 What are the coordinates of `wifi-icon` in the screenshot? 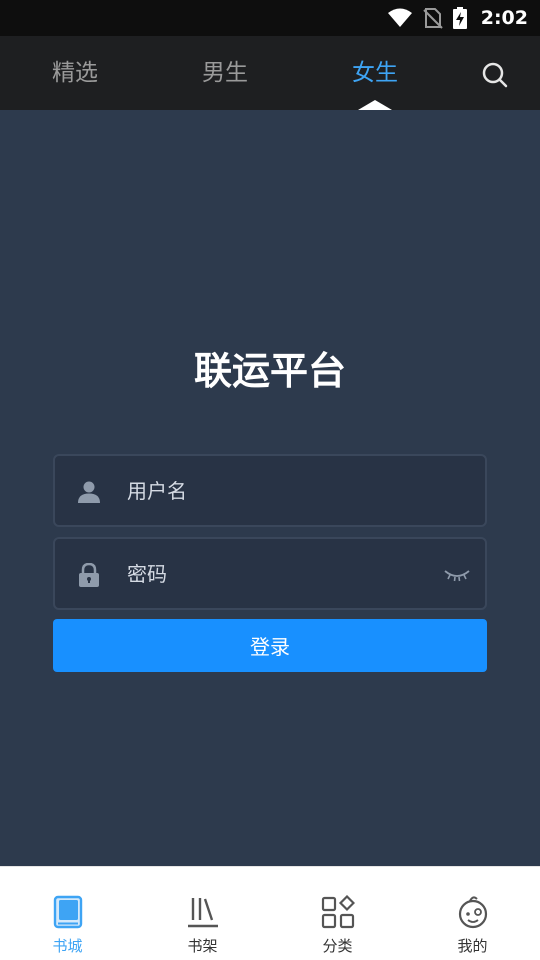 It's located at (399, 17).